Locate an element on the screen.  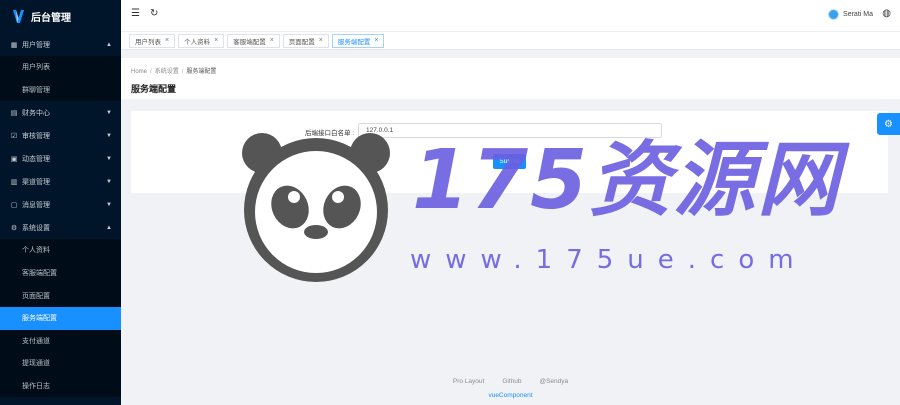
message-icon: ▢ is located at coordinates (14, 205).